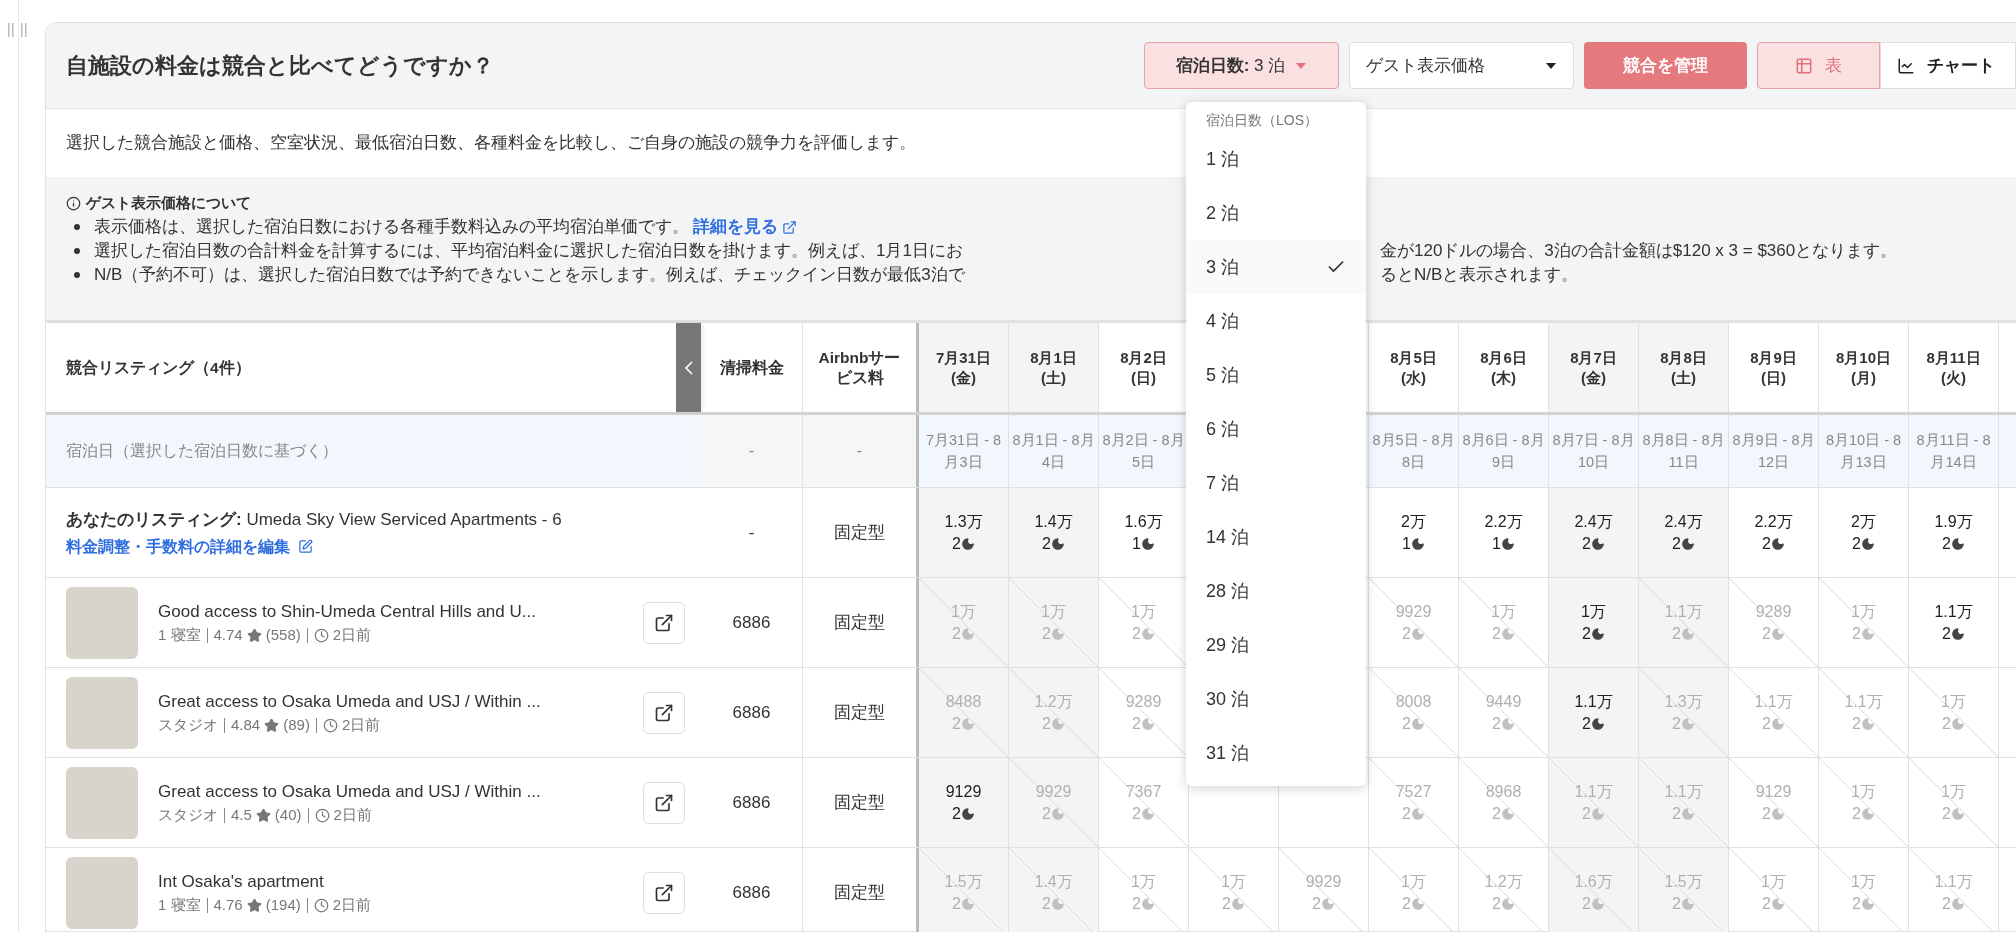 The image size is (2016, 932). What do you see at coordinates (189, 546) in the screenshot?
I see `edit-pricing-link: 料金調整・手数料の詳細を編集` at bounding box center [189, 546].